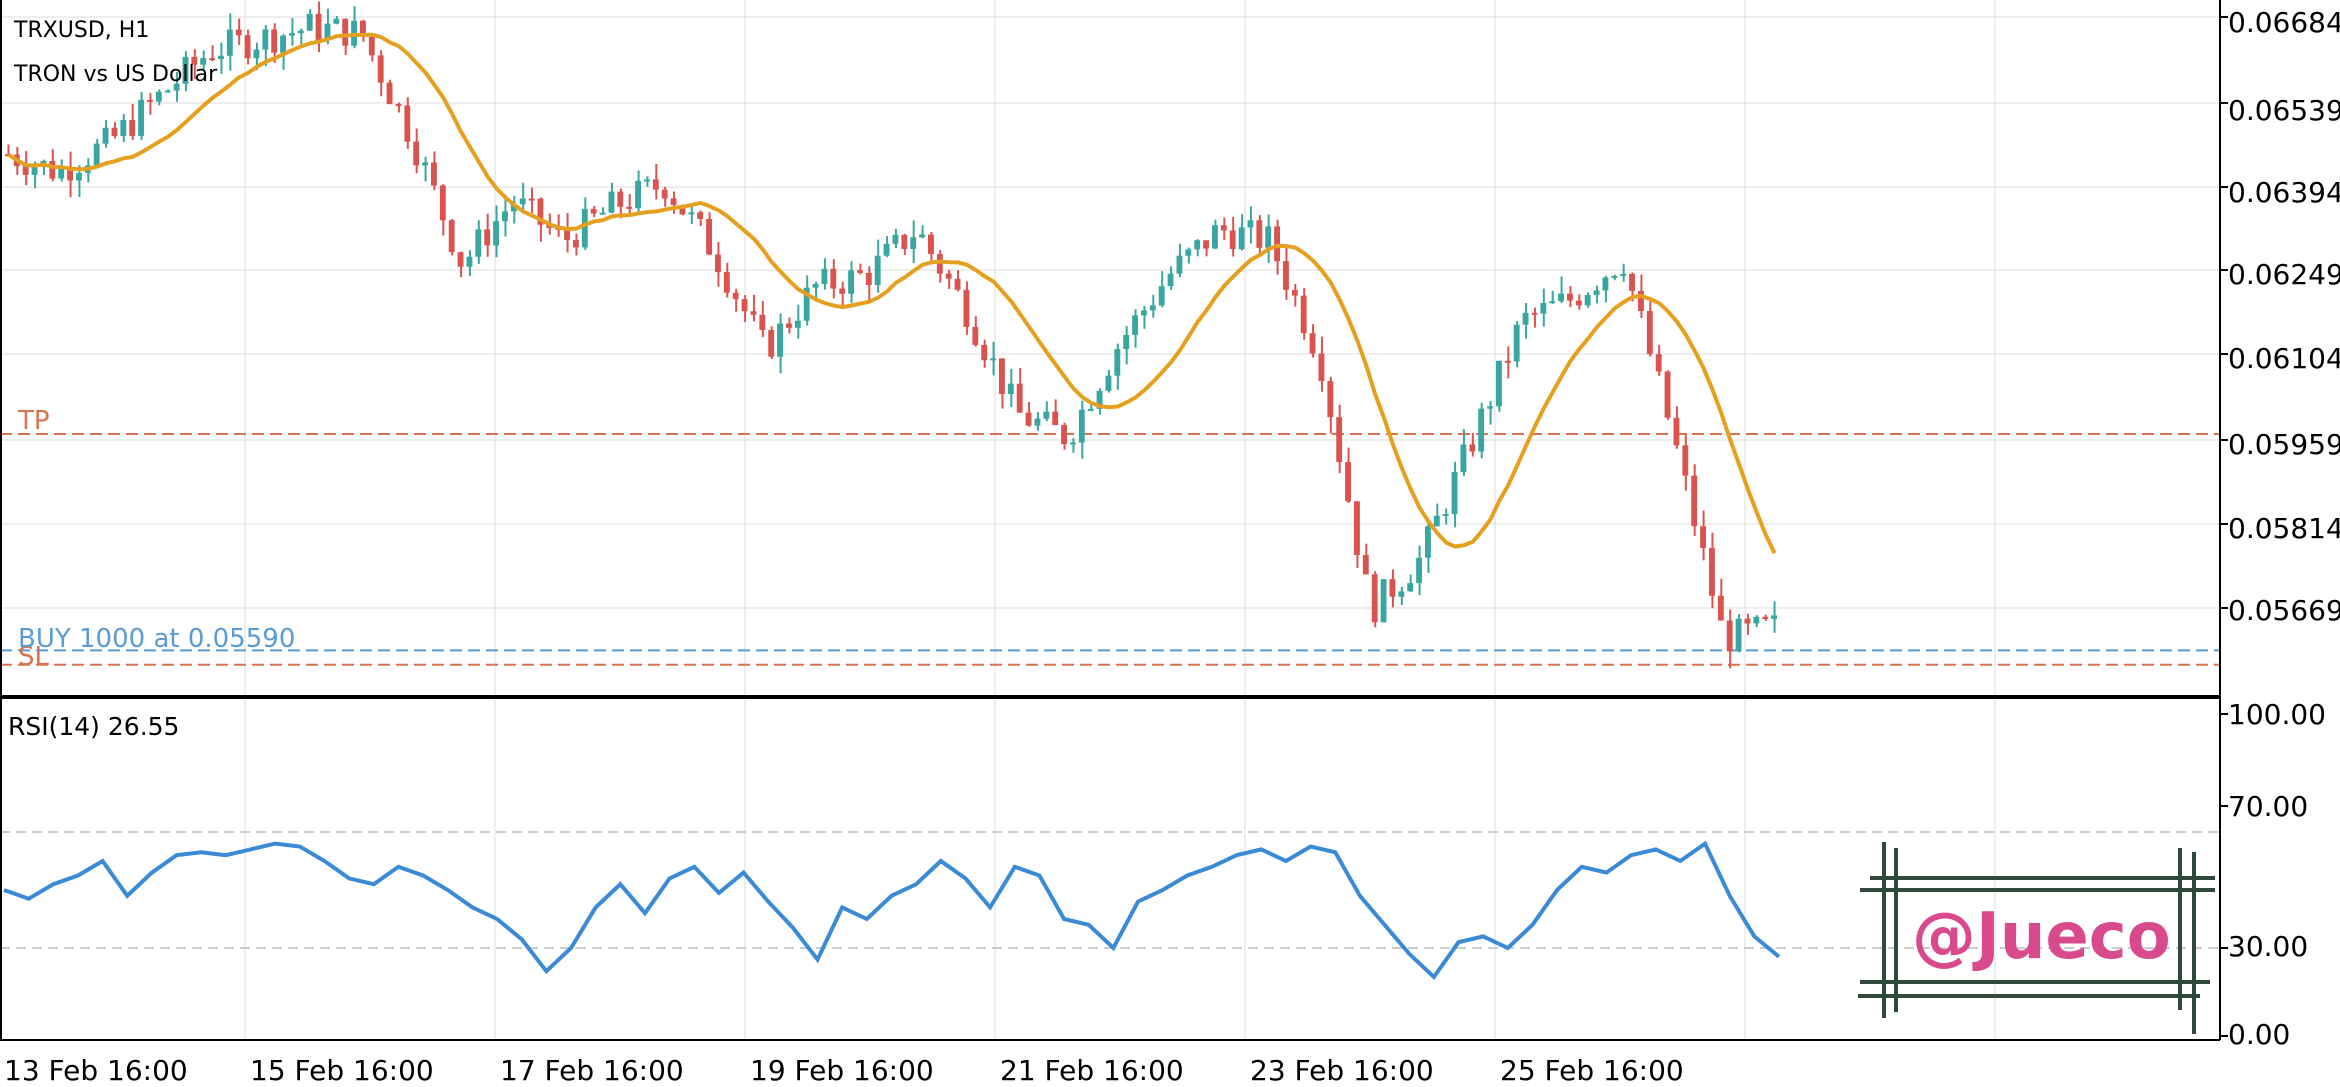 The image size is (2340, 1087). Describe the element at coordinates (892, 910) in the screenshot. I see `rsi-indicator` at that location.